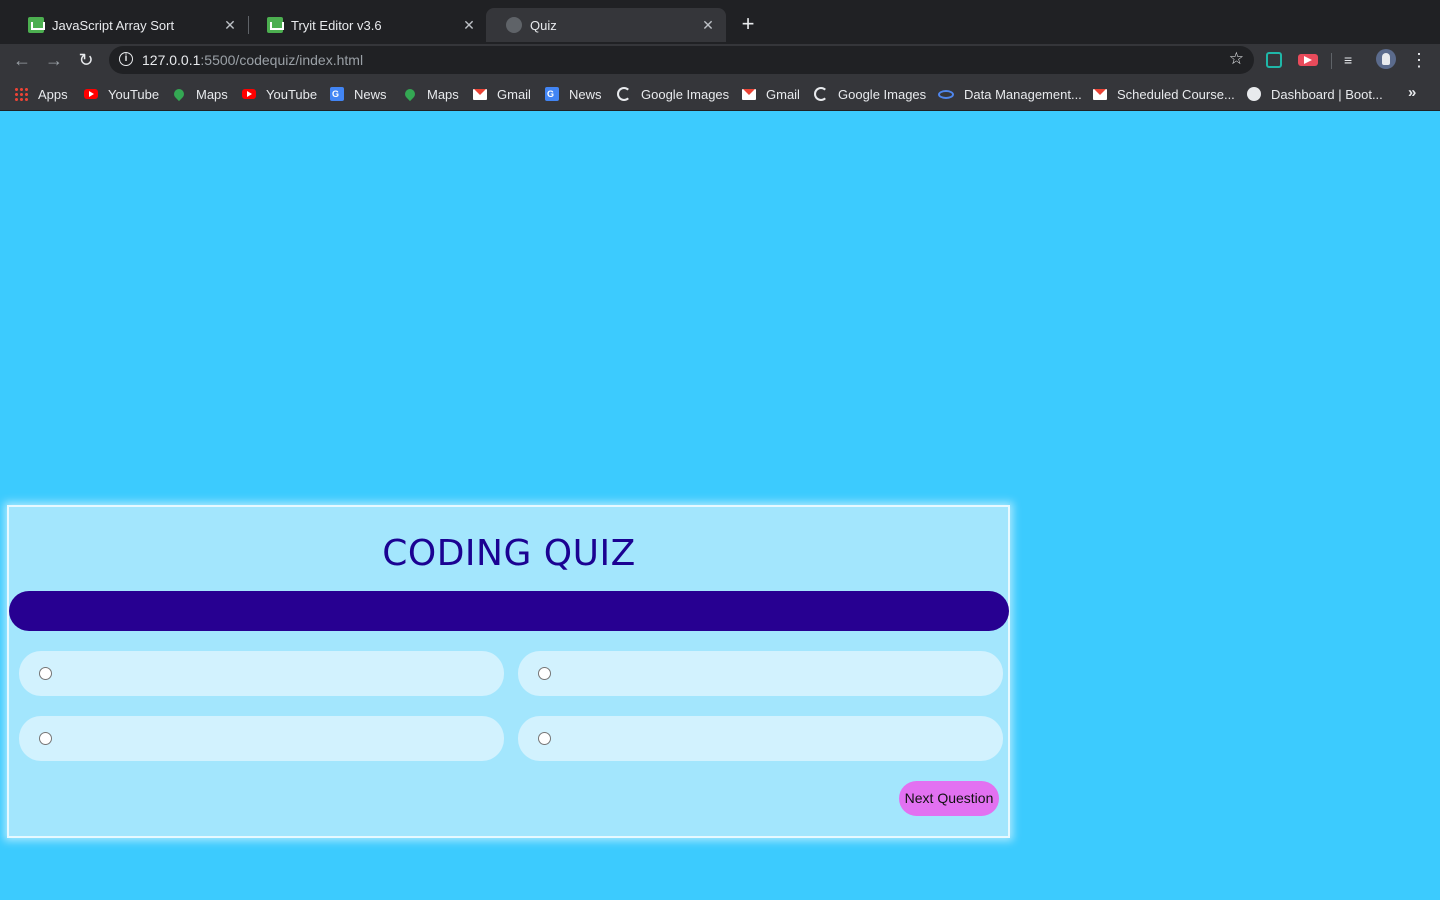 The image size is (1440, 900). Describe the element at coordinates (126, 59) in the screenshot. I see `site-info-icon: i` at that location.